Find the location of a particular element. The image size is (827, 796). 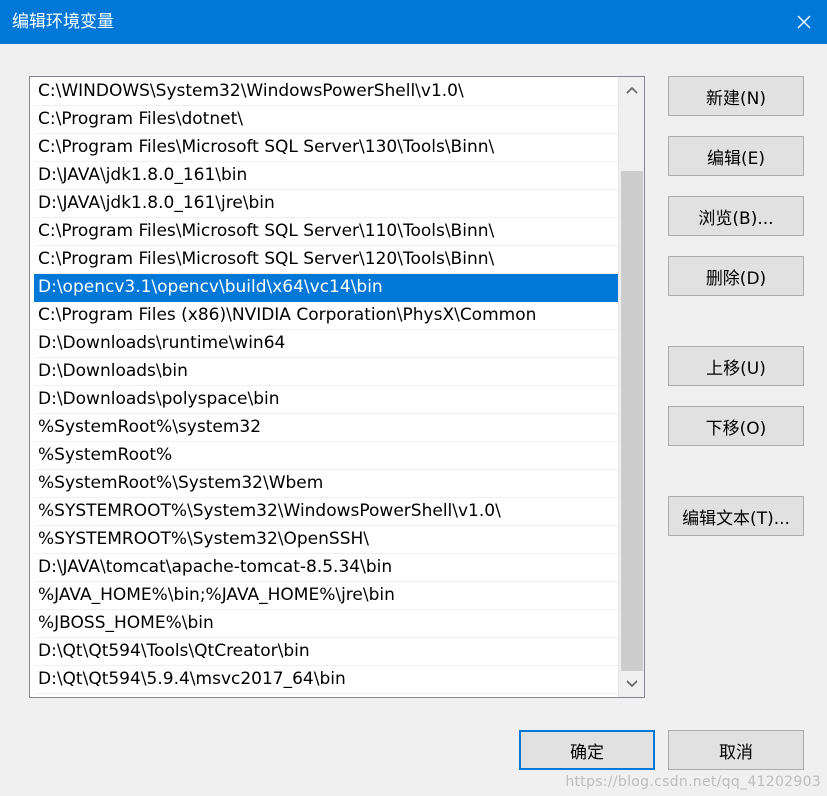

list-item: D:\Qt\Qt594\Tools\QtCreator\bin is located at coordinates (326, 652).